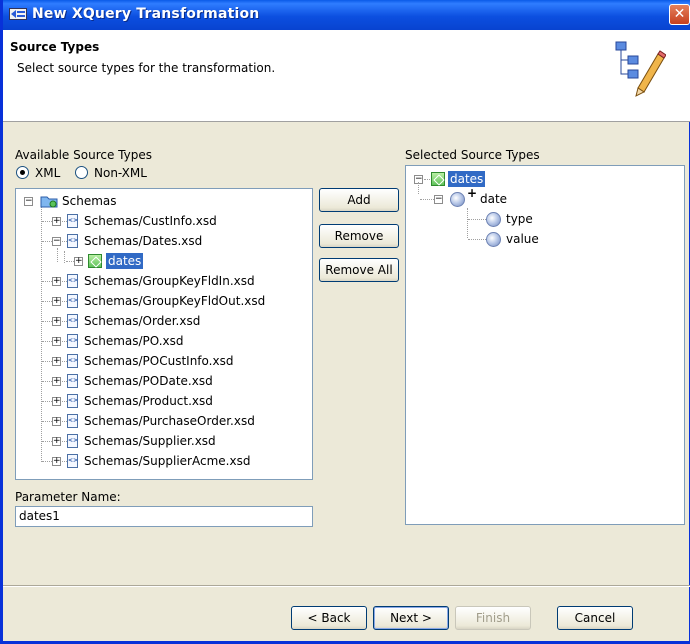  Describe the element at coordinates (68, 497) in the screenshot. I see `parameter-name-label: Parameter Name:` at that location.